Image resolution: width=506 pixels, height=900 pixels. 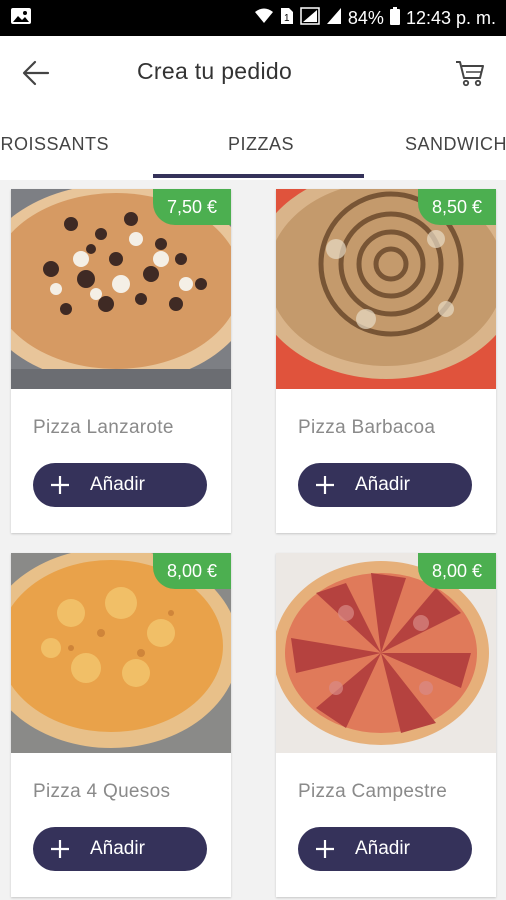 I want to click on wifi-icon, so click(x=264, y=18).